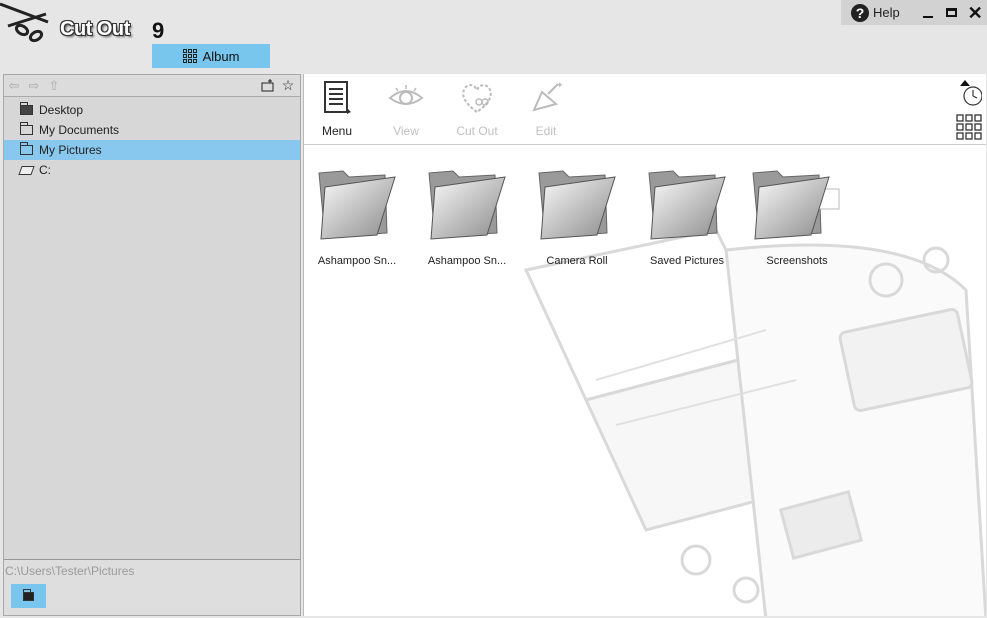  I want to click on eye-icon, so click(406, 95).